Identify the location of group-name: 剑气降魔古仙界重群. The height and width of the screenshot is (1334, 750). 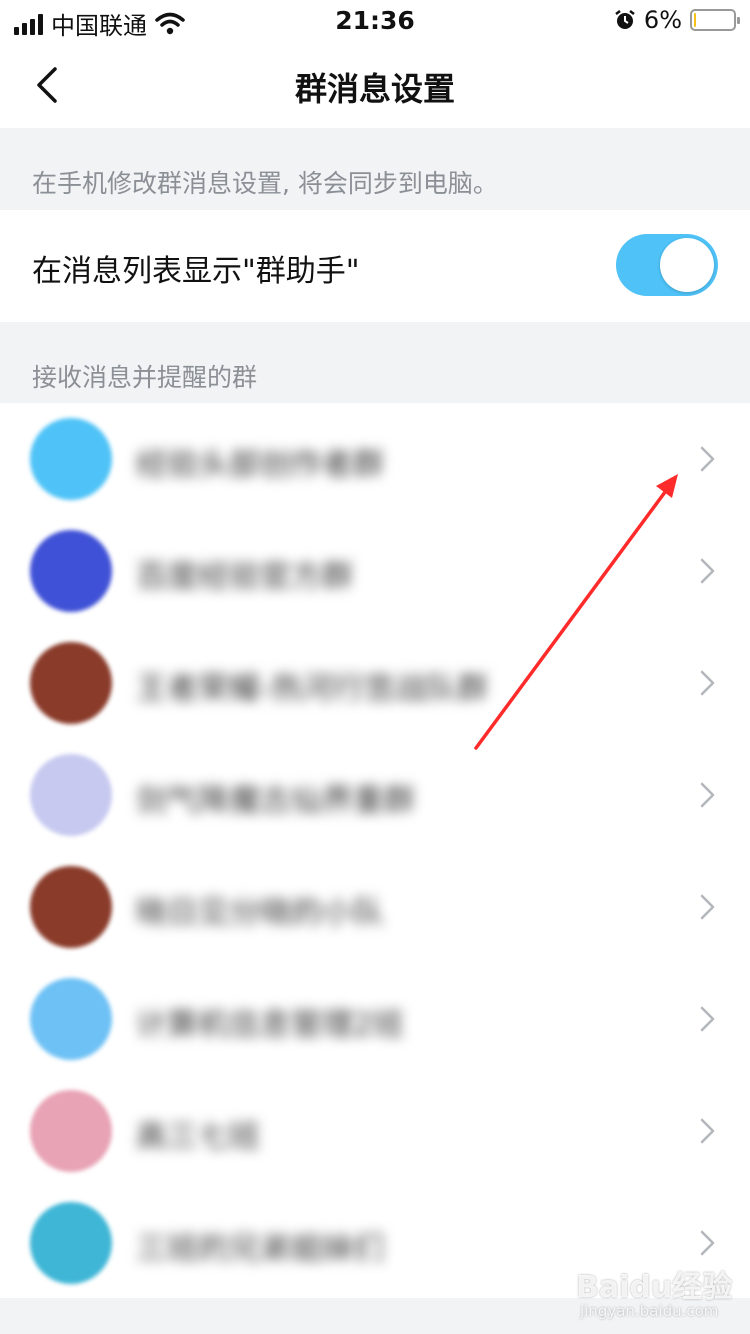
(275, 801).